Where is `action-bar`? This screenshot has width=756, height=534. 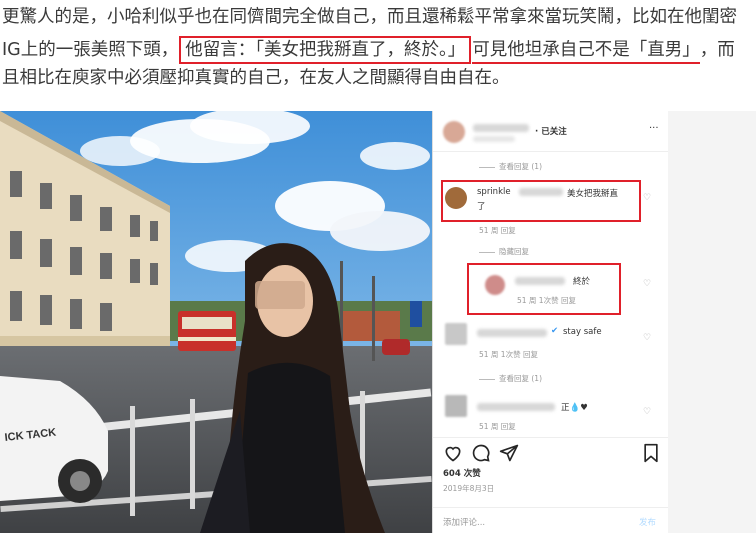 action-bar is located at coordinates (551, 451).